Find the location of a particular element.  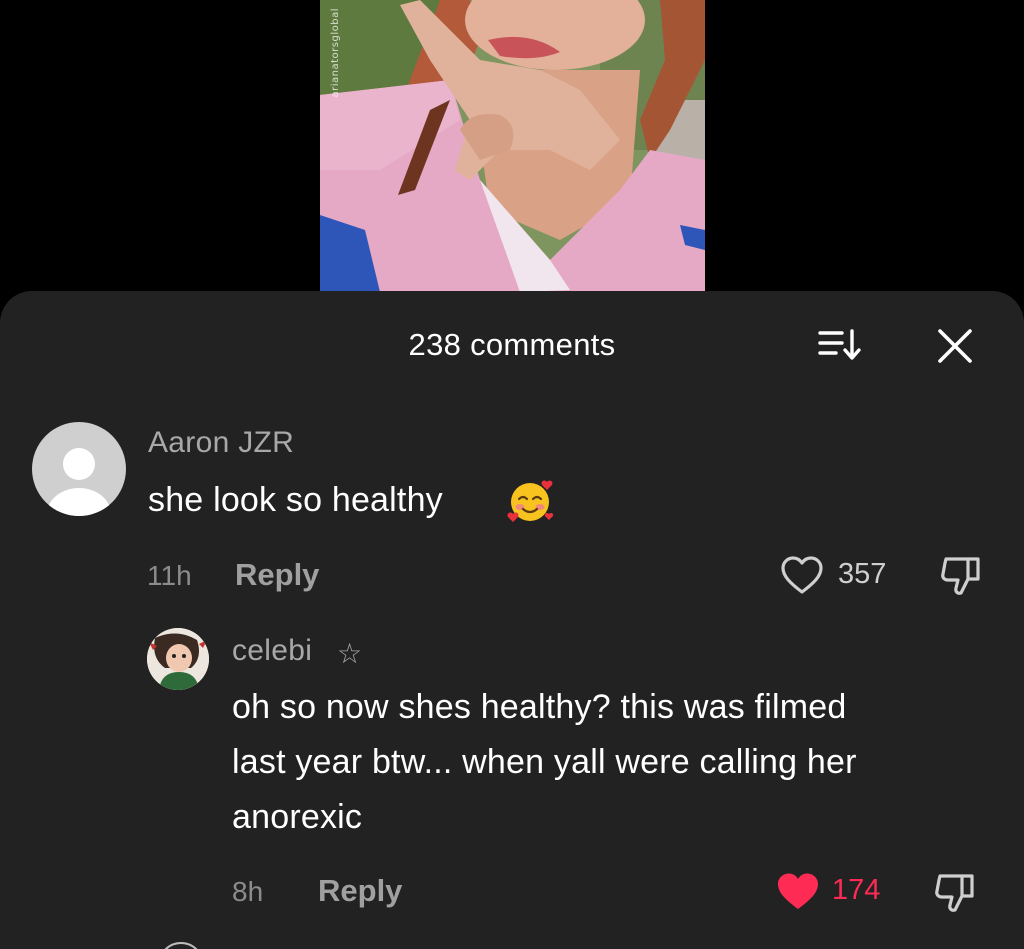

celebi-avatar-illustration is located at coordinates (178, 659).